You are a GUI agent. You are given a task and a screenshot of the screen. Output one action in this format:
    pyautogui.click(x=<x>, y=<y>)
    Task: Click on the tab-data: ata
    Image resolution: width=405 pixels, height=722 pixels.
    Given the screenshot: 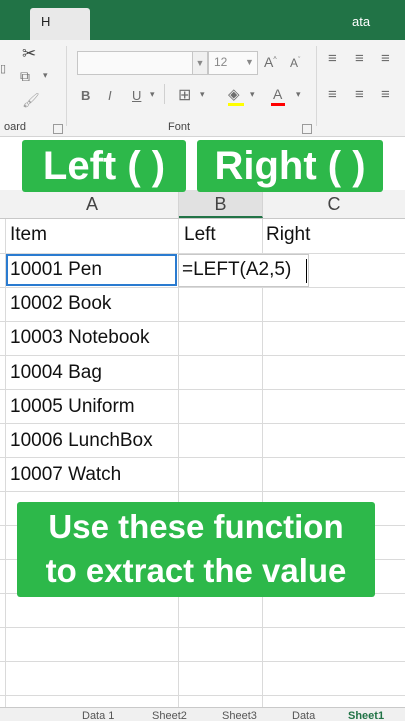 What is the action you would take?
    pyautogui.click(x=361, y=21)
    